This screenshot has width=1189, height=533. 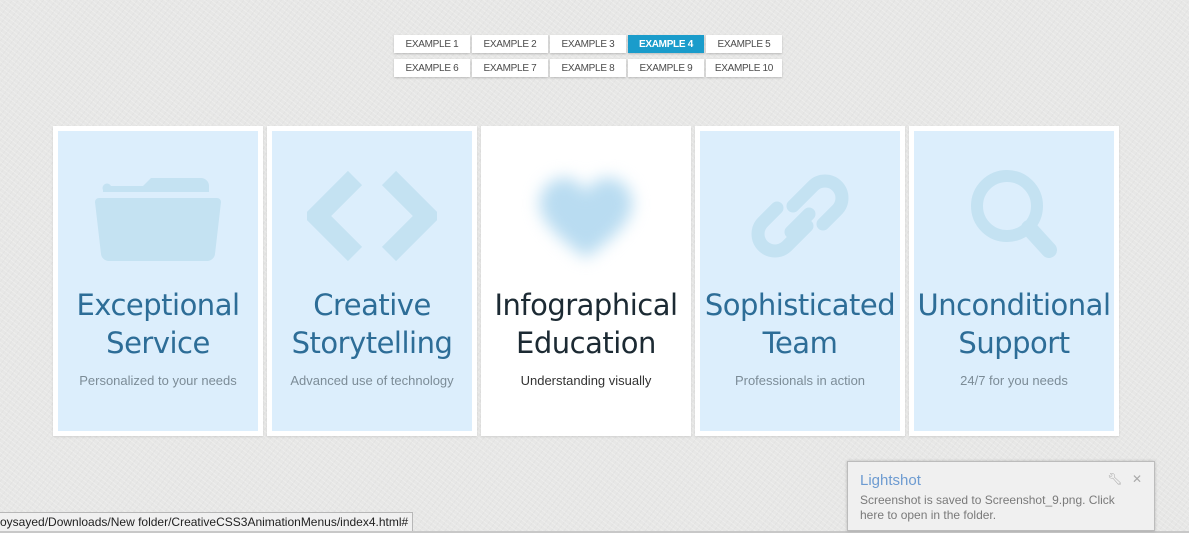 I want to click on toast-title: Lightshot, so click(x=890, y=480).